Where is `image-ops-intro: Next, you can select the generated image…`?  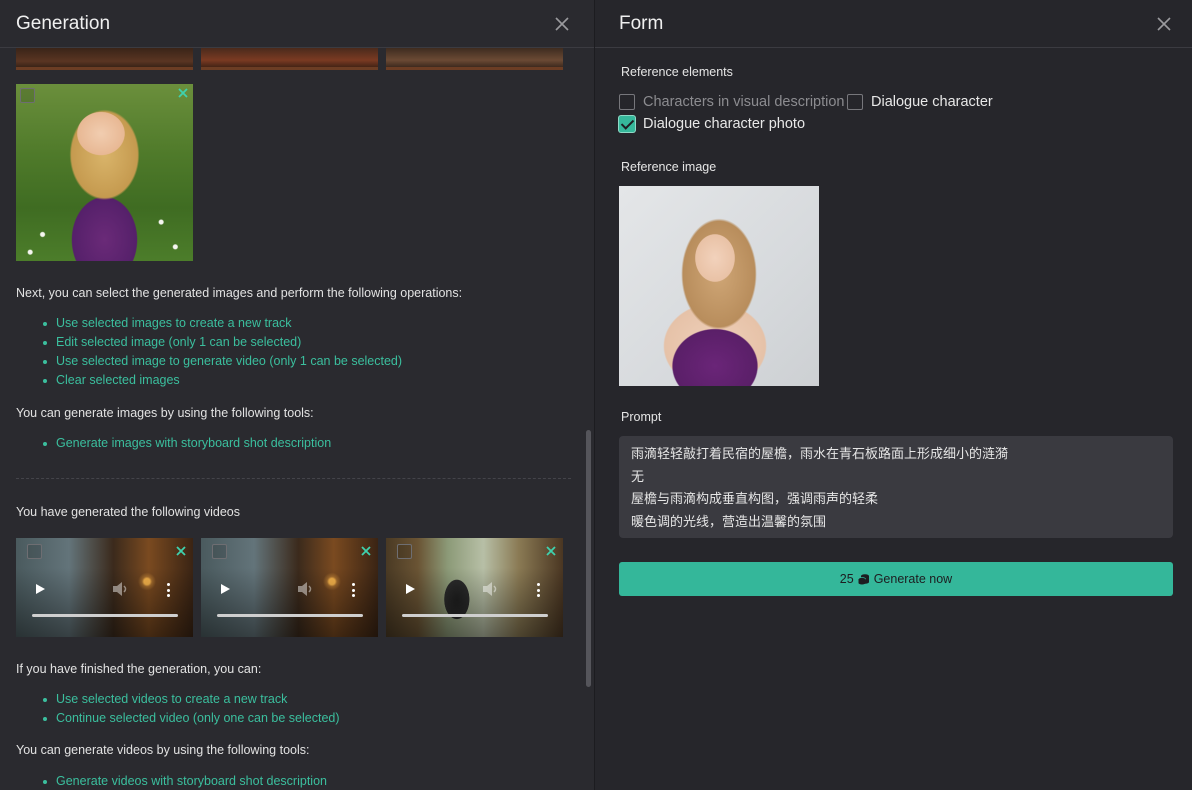
image-ops-intro: Next, you can select the generated image… is located at coordinates (239, 293).